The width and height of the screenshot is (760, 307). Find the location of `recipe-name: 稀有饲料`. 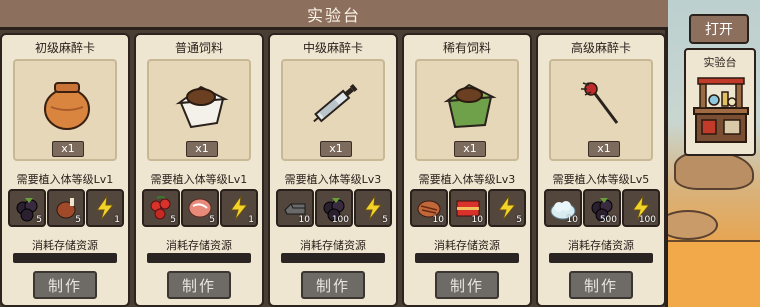

recipe-name: 稀有饲料 is located at coordinates (466, 48).